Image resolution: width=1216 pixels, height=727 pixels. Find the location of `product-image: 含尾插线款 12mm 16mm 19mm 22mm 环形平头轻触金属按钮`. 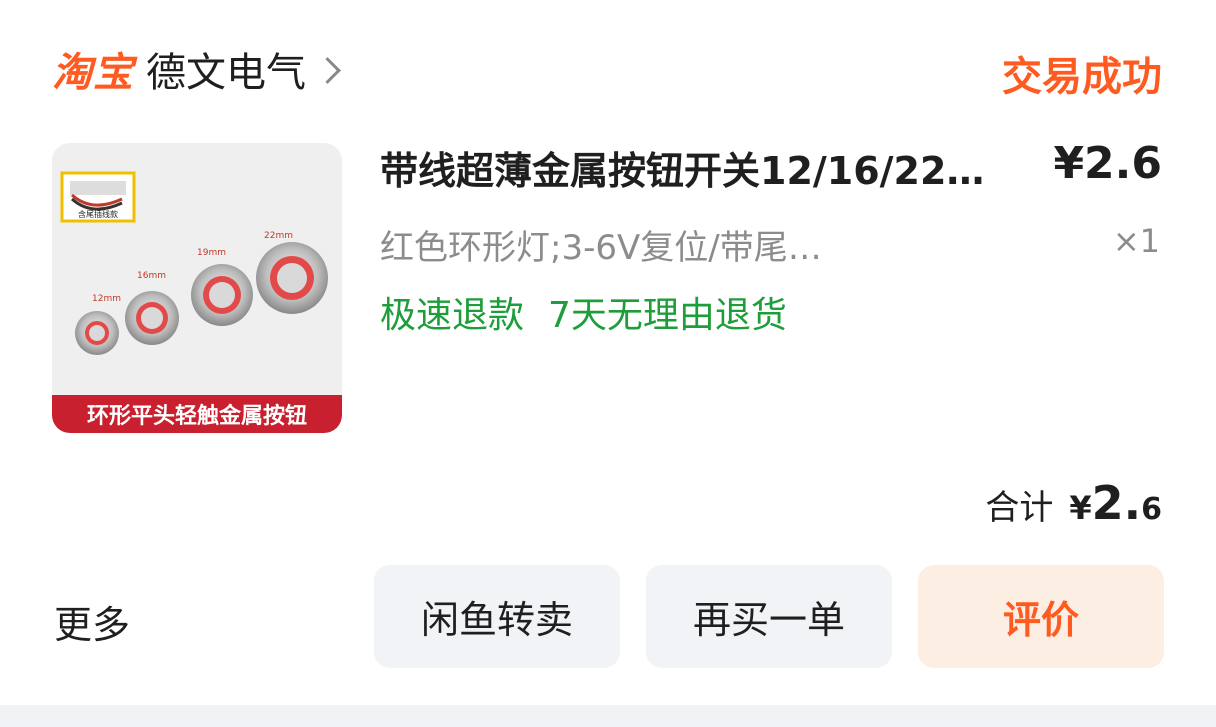

product-image: 含尾插线款 12mm 16mm 19mm 22mm 环形平头轻触金属按钮 is located at coordinates (197, 288).